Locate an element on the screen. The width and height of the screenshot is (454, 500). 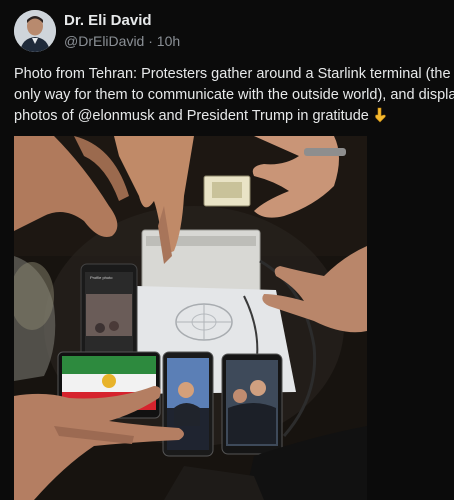
author-name: Dr. Eli David is located at coordinates (108, 20).